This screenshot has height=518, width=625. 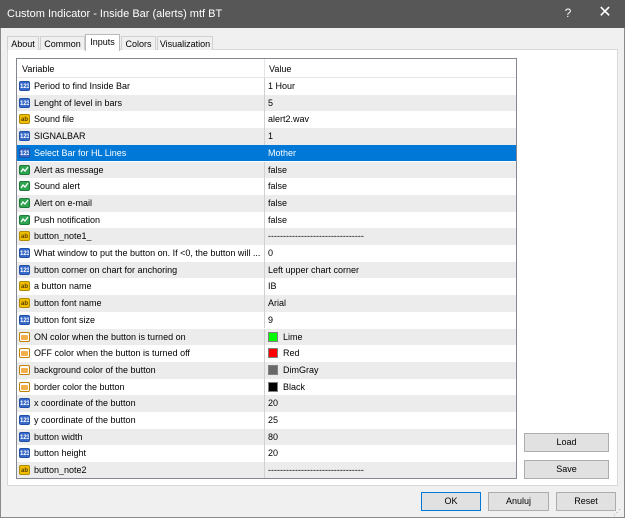 What do you see at coordinates (566, 442) in the screenshot?
I see `load-button: Load` at bounding box center [566, 442].